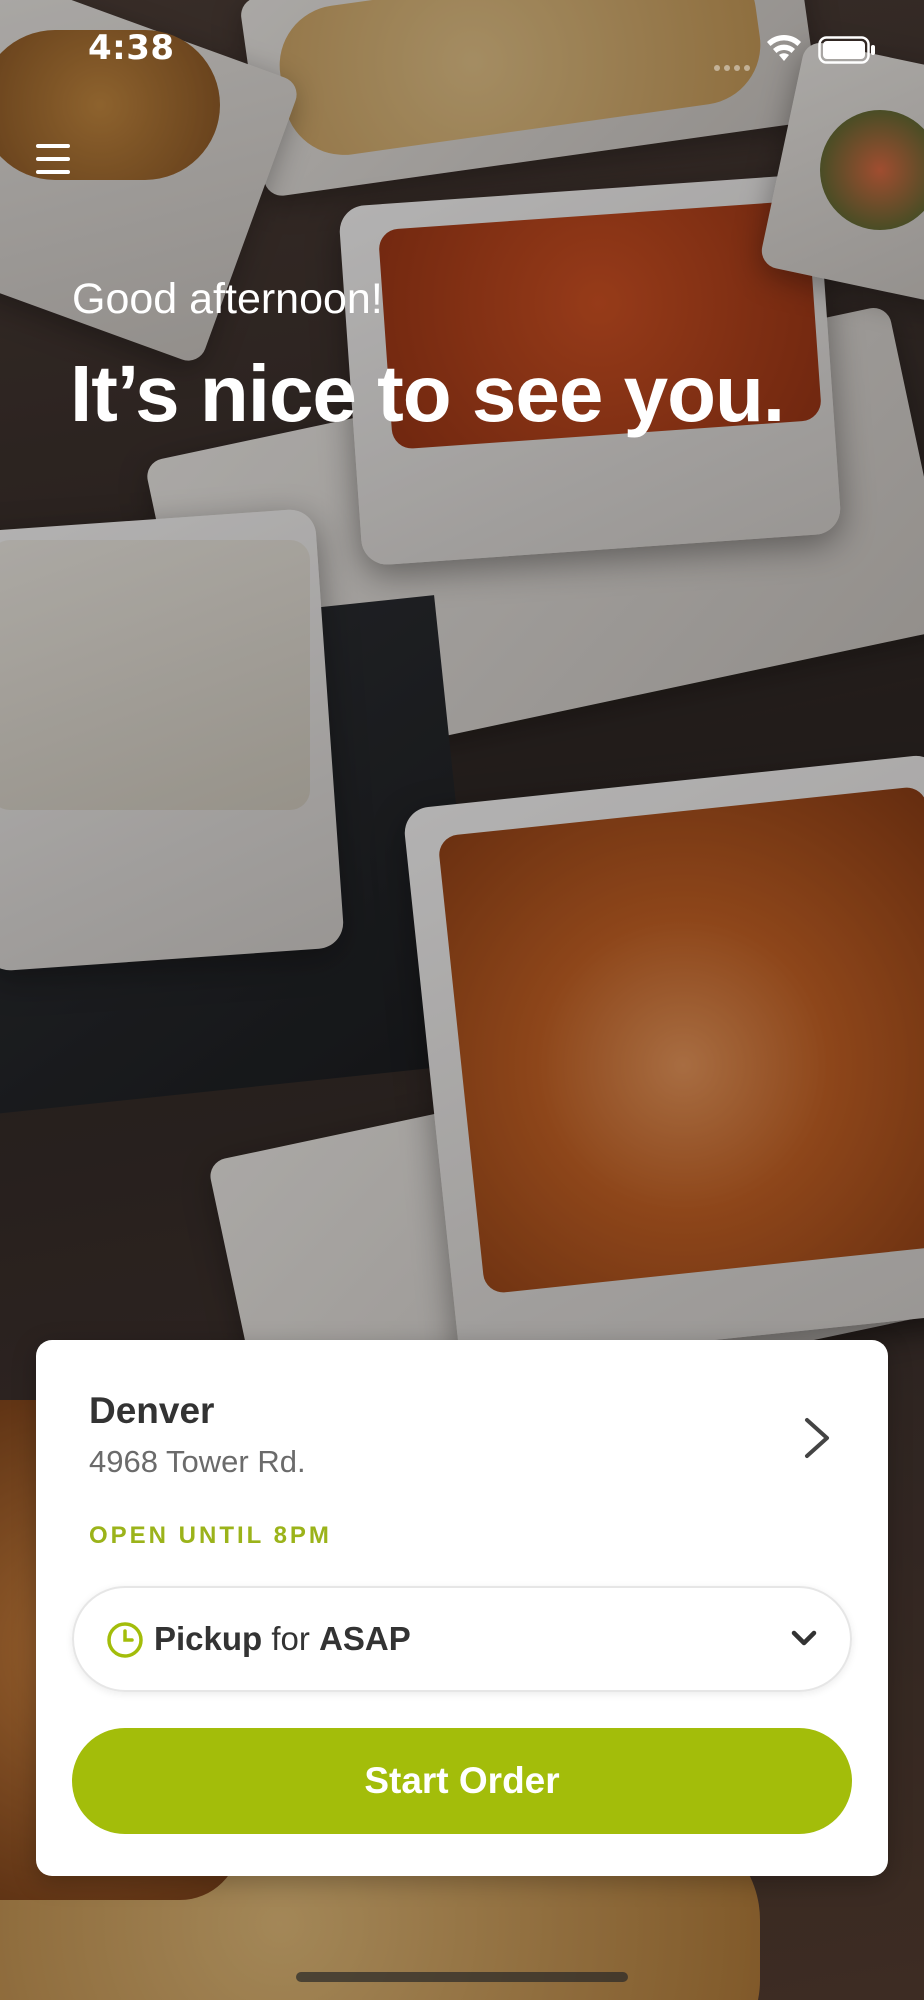  What do you see at coordinates (290, 1638) in the screenshot?
I see `order-mode-connector: for` at bounding box center [290, 1638].